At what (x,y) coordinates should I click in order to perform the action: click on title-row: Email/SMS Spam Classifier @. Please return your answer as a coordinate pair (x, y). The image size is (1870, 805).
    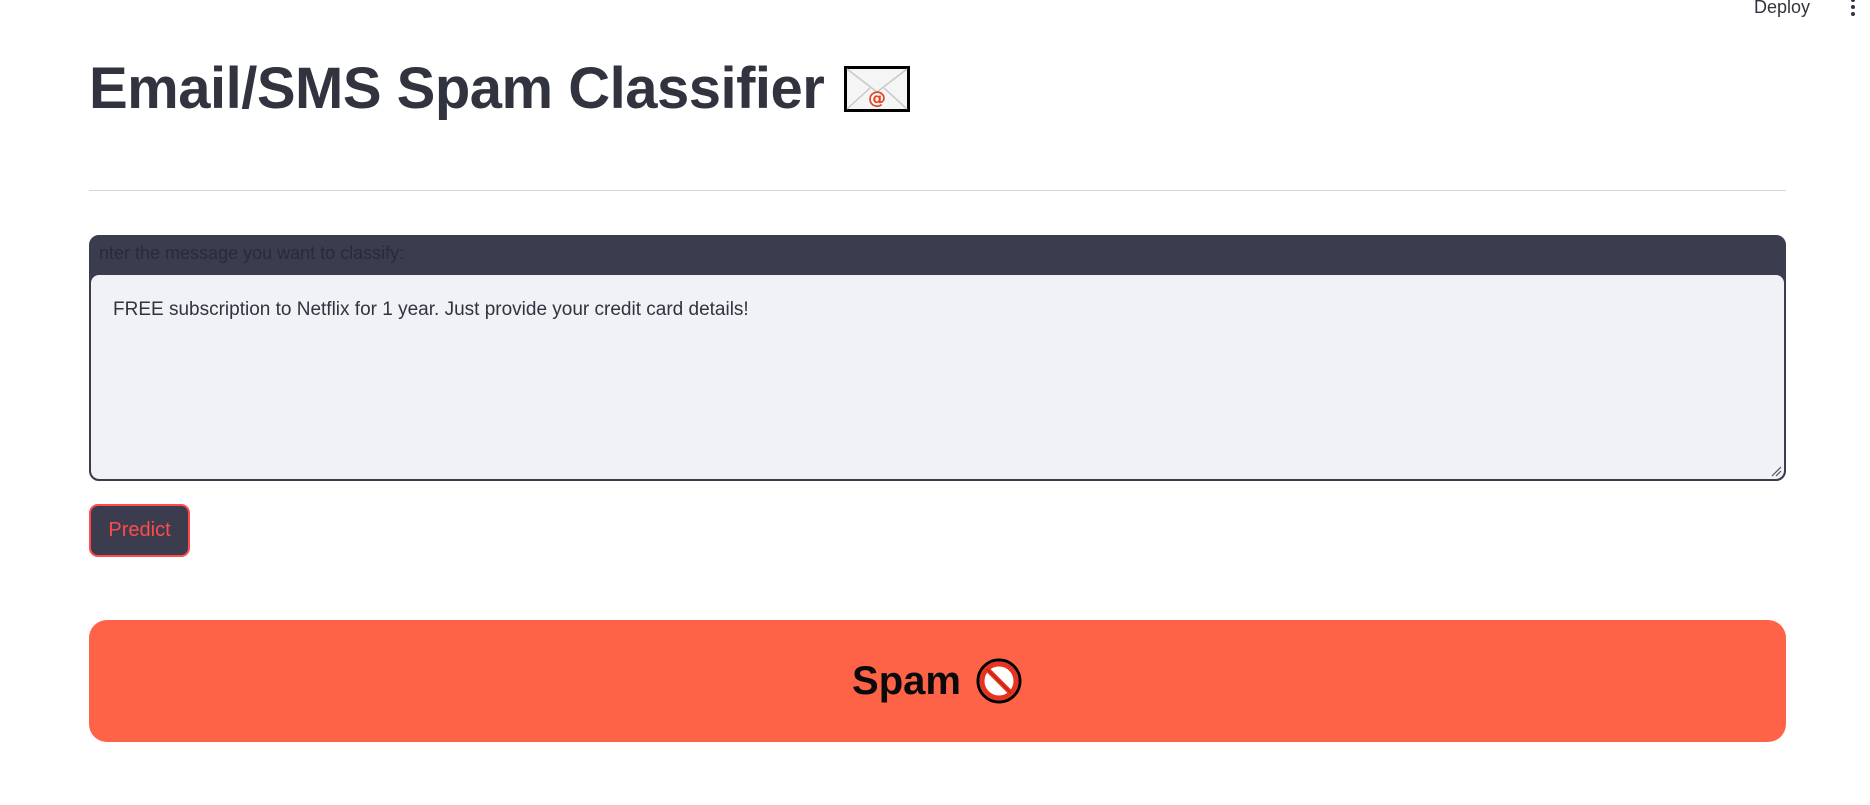
    Looking at the image, I should click on (500, 89).